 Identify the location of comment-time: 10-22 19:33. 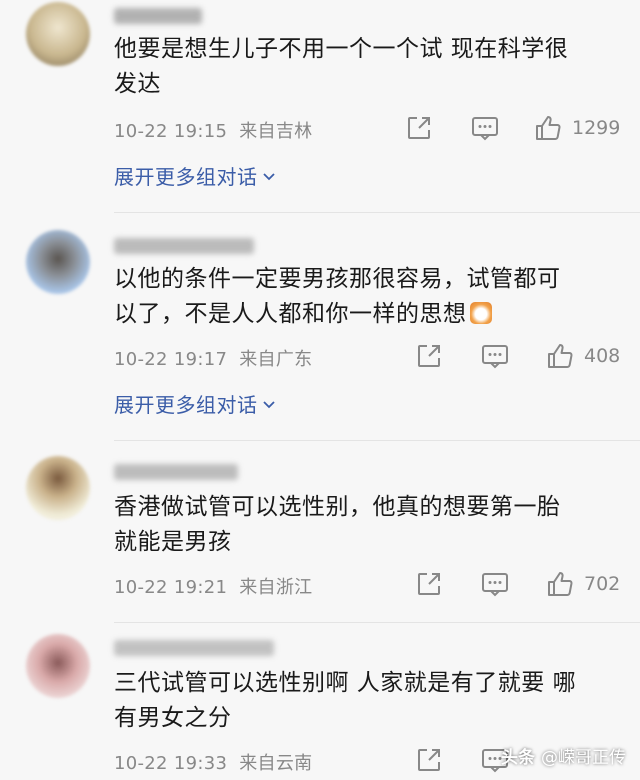
(171, 763).